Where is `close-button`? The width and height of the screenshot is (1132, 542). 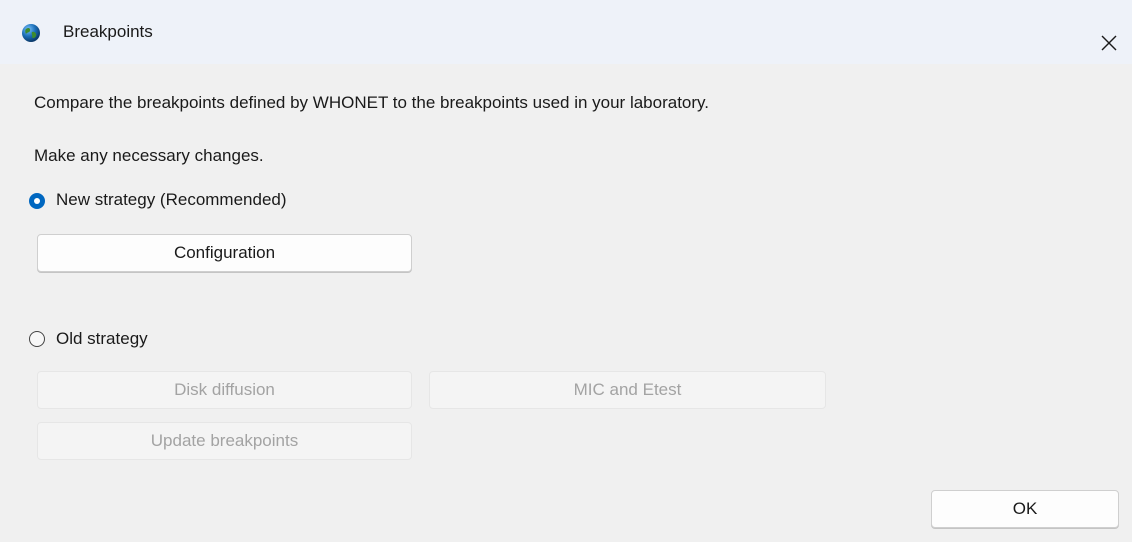
close-button is located at coordinates (1109, 43).